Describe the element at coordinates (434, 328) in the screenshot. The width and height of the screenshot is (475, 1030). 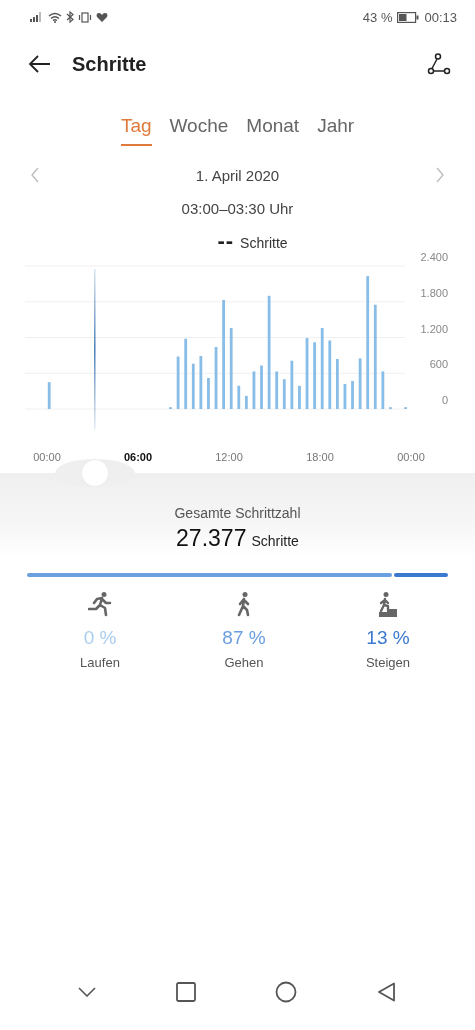
I see `axis-label: 1.200` at that location.